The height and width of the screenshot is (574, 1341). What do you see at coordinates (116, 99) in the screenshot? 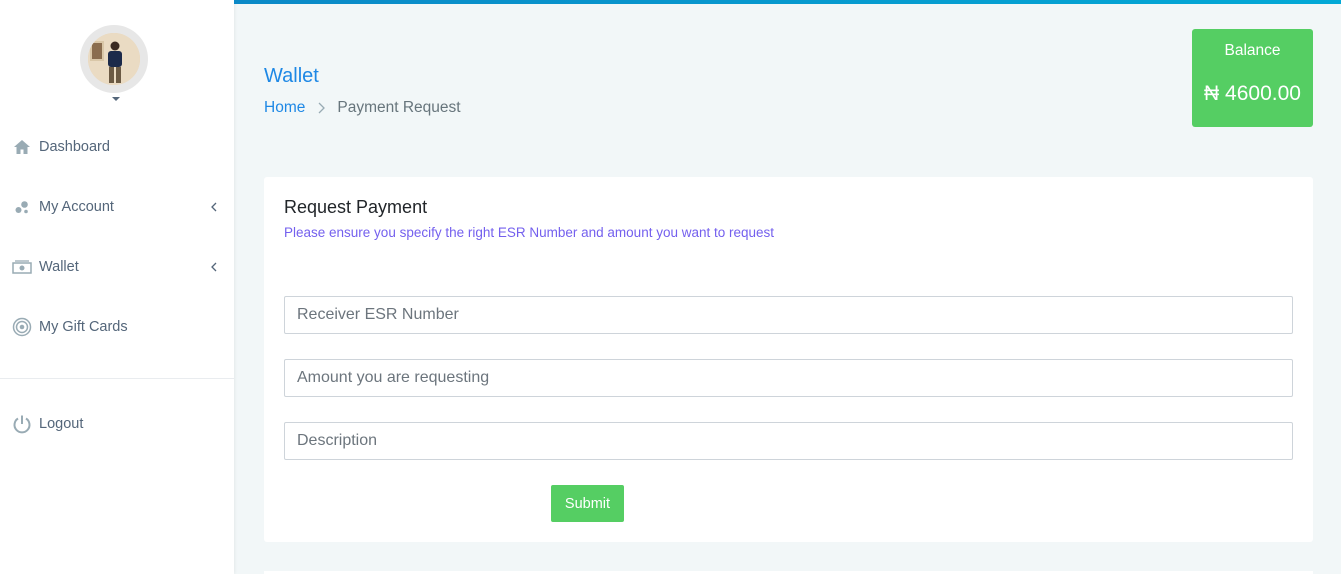
I see `profile-dropdown-caret-icon` at bounding box center [116, 99].